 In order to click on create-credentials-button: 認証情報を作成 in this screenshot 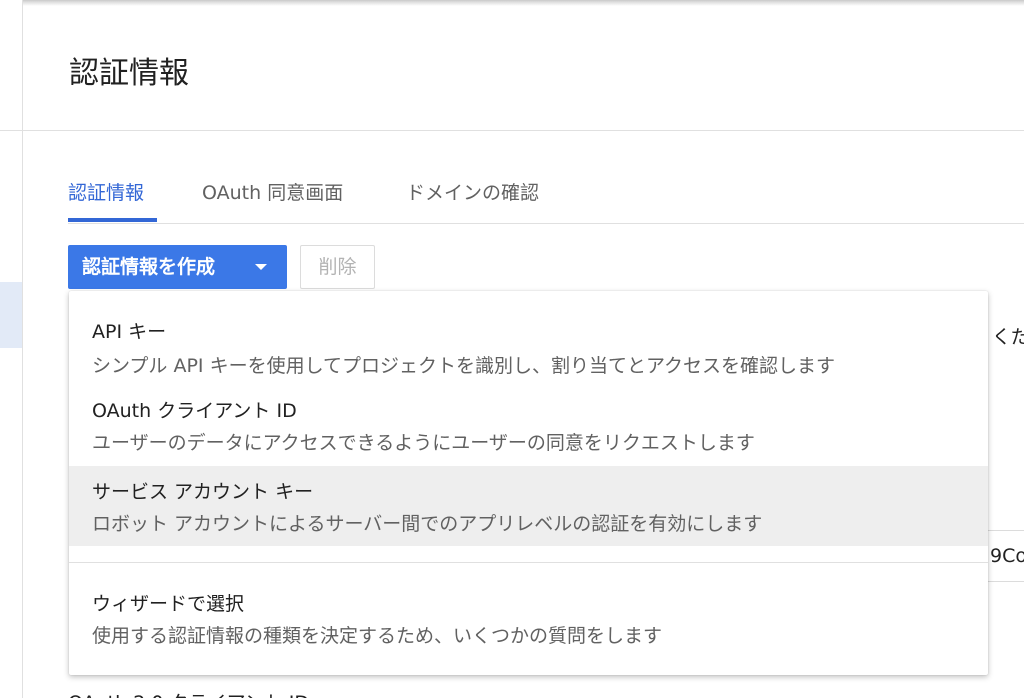, I will do `click(177, 267)`.